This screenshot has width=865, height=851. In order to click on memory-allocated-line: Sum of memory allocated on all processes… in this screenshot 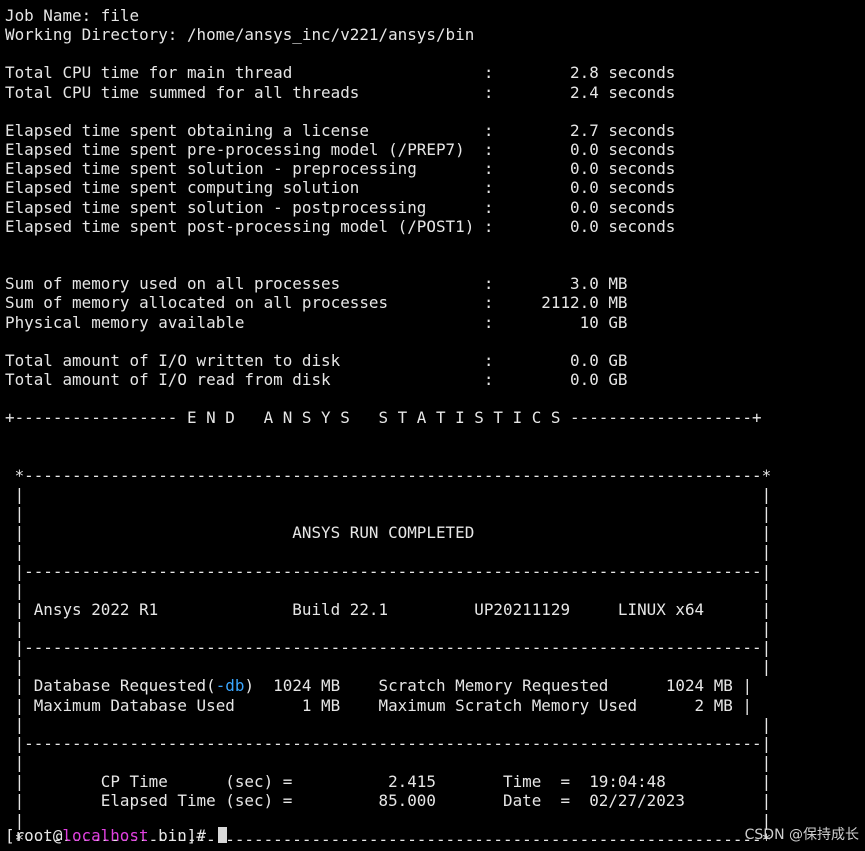, I will do `click(316, 303)`.